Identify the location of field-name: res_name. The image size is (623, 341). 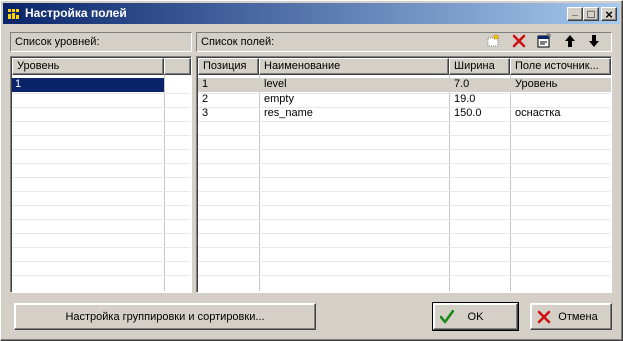
(288, 113).